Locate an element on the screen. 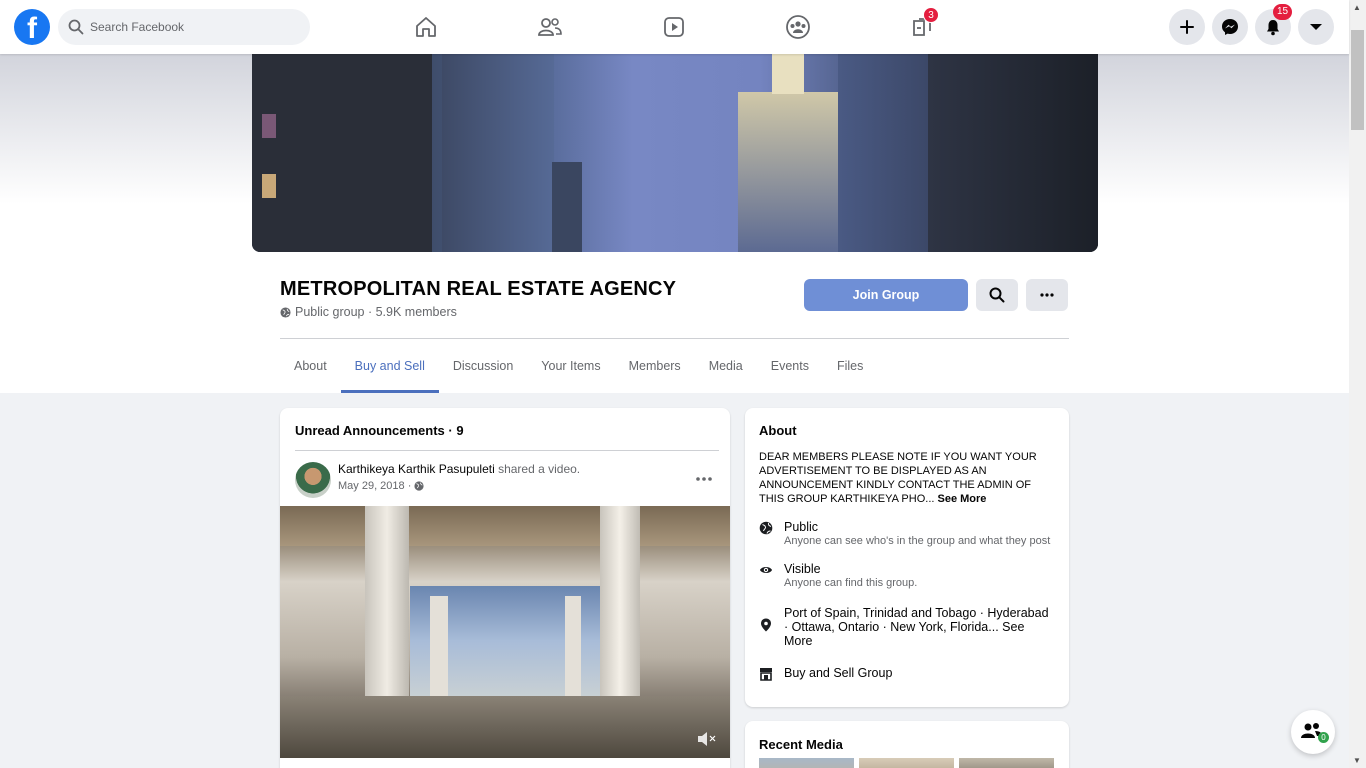 The height and width of the screenshot is (768, 1366). contacts-online-badge: 0 is located at coordinates (1323, 737).